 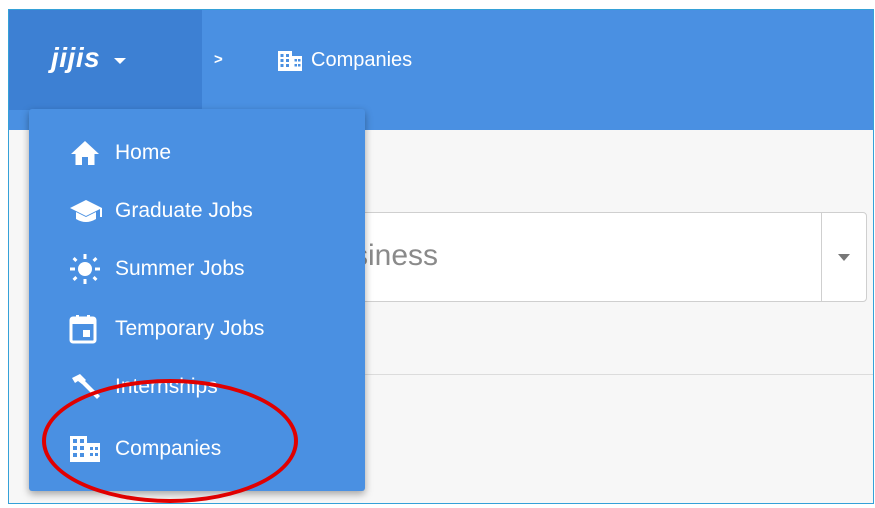 What do you see at coordinates (89, 329) in the screenshot?
I see `calendar-icon` at bounding box center [89, 329].